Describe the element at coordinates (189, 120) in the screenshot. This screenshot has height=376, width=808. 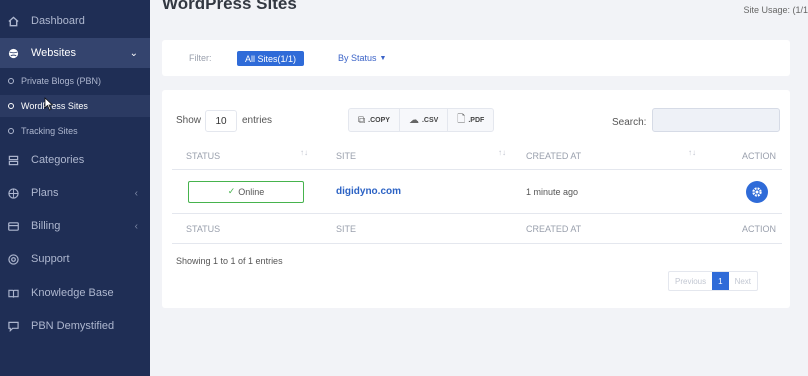
I see `show-label: Show` at that location.